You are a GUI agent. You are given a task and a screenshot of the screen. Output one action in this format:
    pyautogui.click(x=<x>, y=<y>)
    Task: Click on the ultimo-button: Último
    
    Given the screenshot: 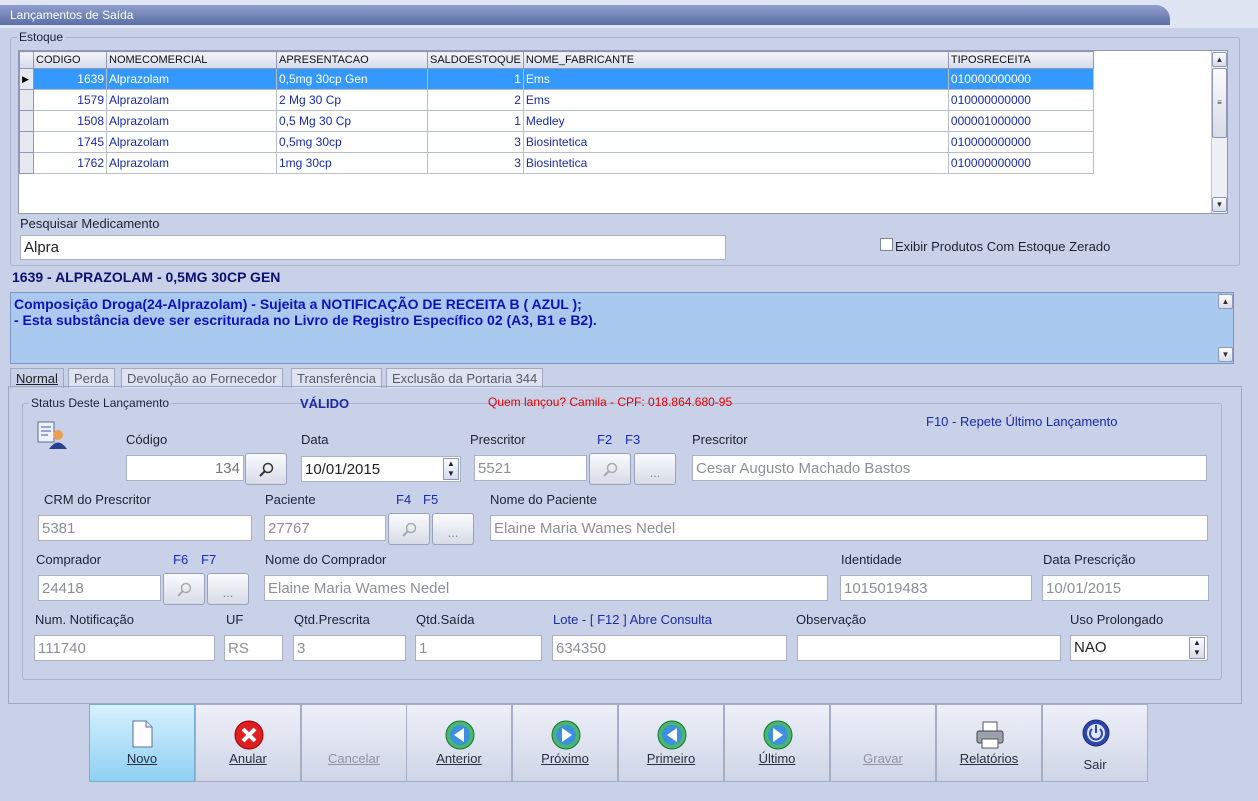 What is the action you would take?
    pyautogui.click(x=777, y=743)
    